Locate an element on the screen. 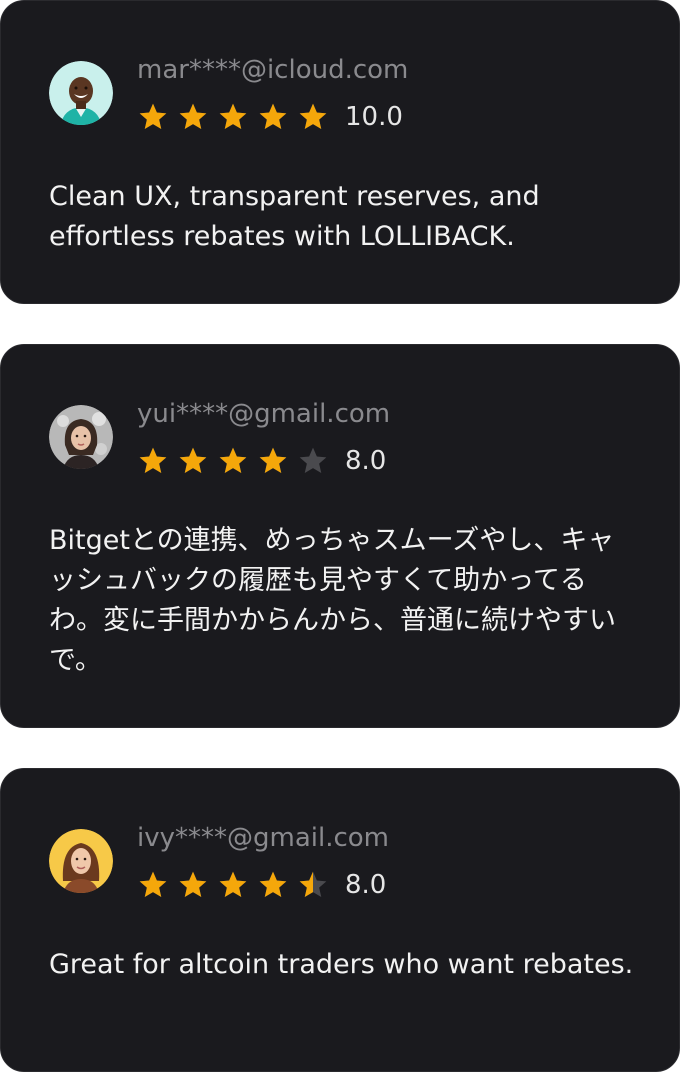 This screenshot has width=680, height=1072. reviewer-email: ivy****@gmail.com is located at coordinates (263, 838).